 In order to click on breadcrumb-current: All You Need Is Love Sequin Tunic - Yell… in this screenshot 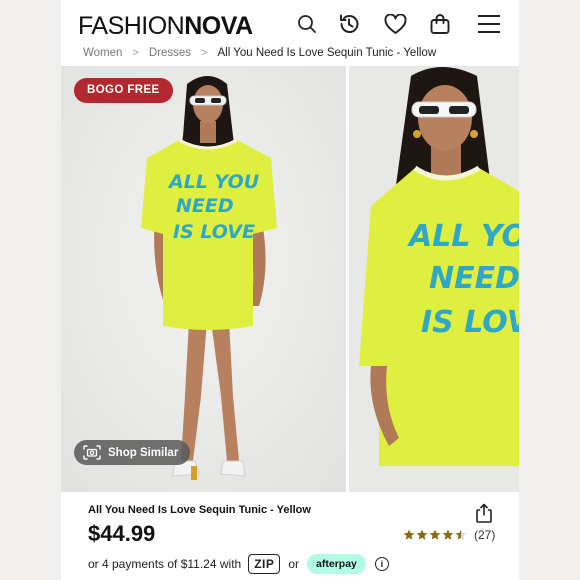, I will do `click(327, 53)`.